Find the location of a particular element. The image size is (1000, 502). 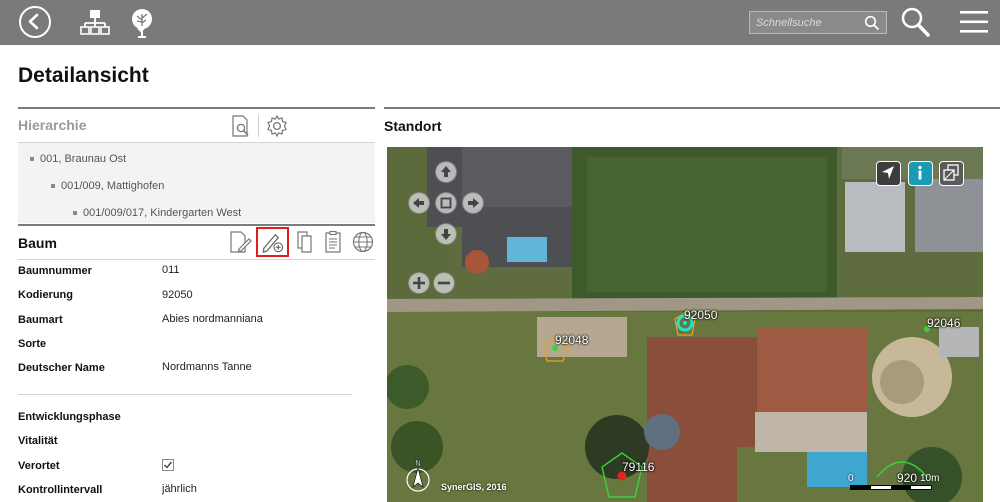

search-input is located at coordinates (806, 22).